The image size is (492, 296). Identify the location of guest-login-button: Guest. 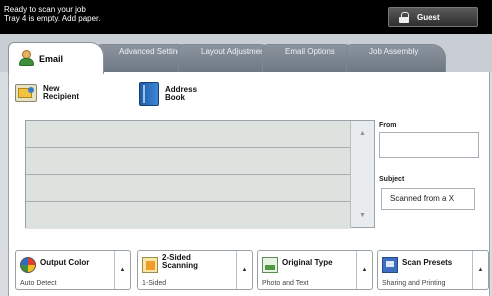
(433, 17).